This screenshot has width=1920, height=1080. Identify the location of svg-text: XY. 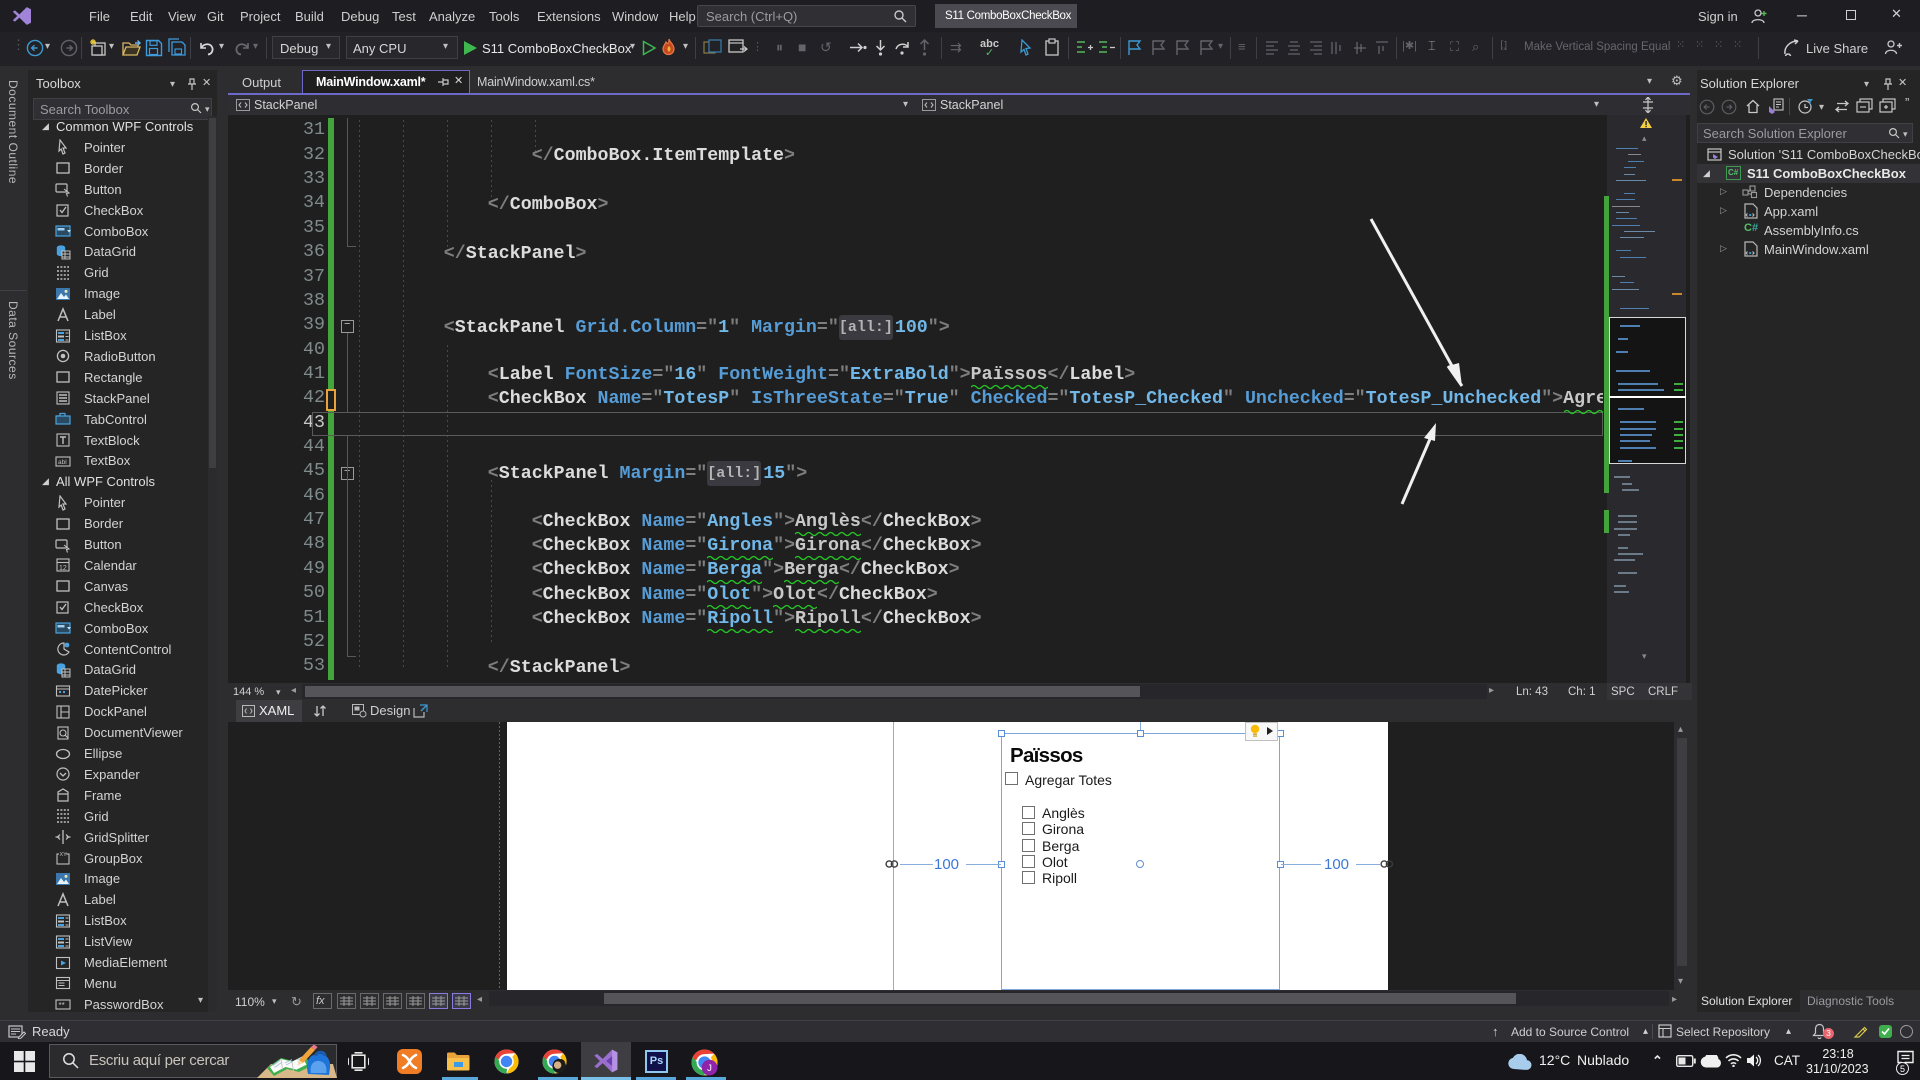
(64, 855).